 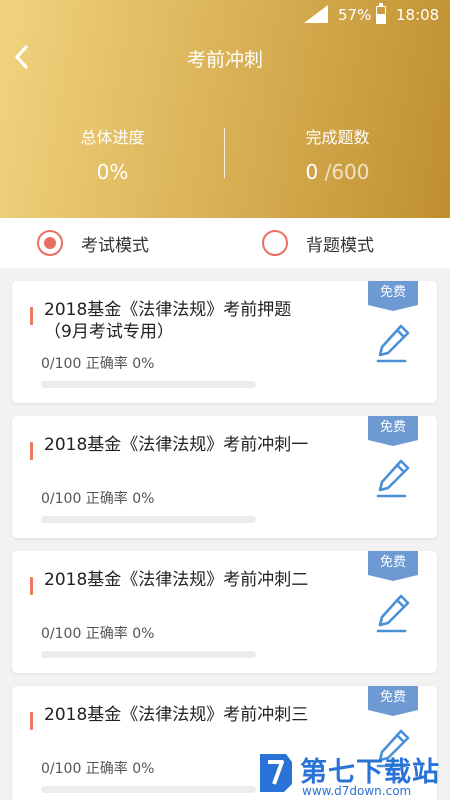 I want to click on memorize-mode-option: 背题模式, so click(x=318, y=243).